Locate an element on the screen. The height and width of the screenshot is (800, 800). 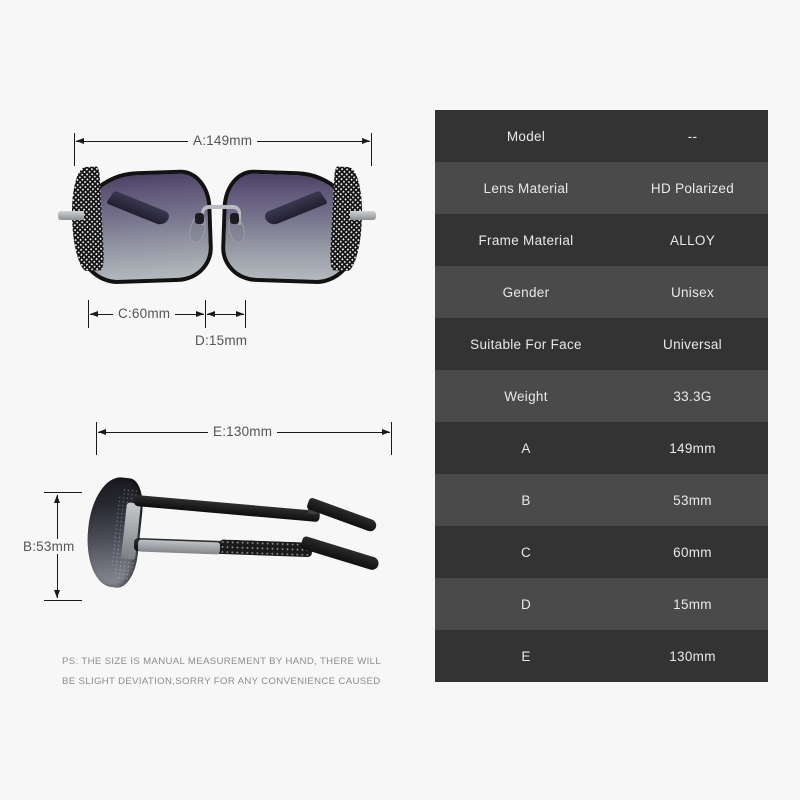
dimension-a-tick-right is located at coordinates (371, 149).